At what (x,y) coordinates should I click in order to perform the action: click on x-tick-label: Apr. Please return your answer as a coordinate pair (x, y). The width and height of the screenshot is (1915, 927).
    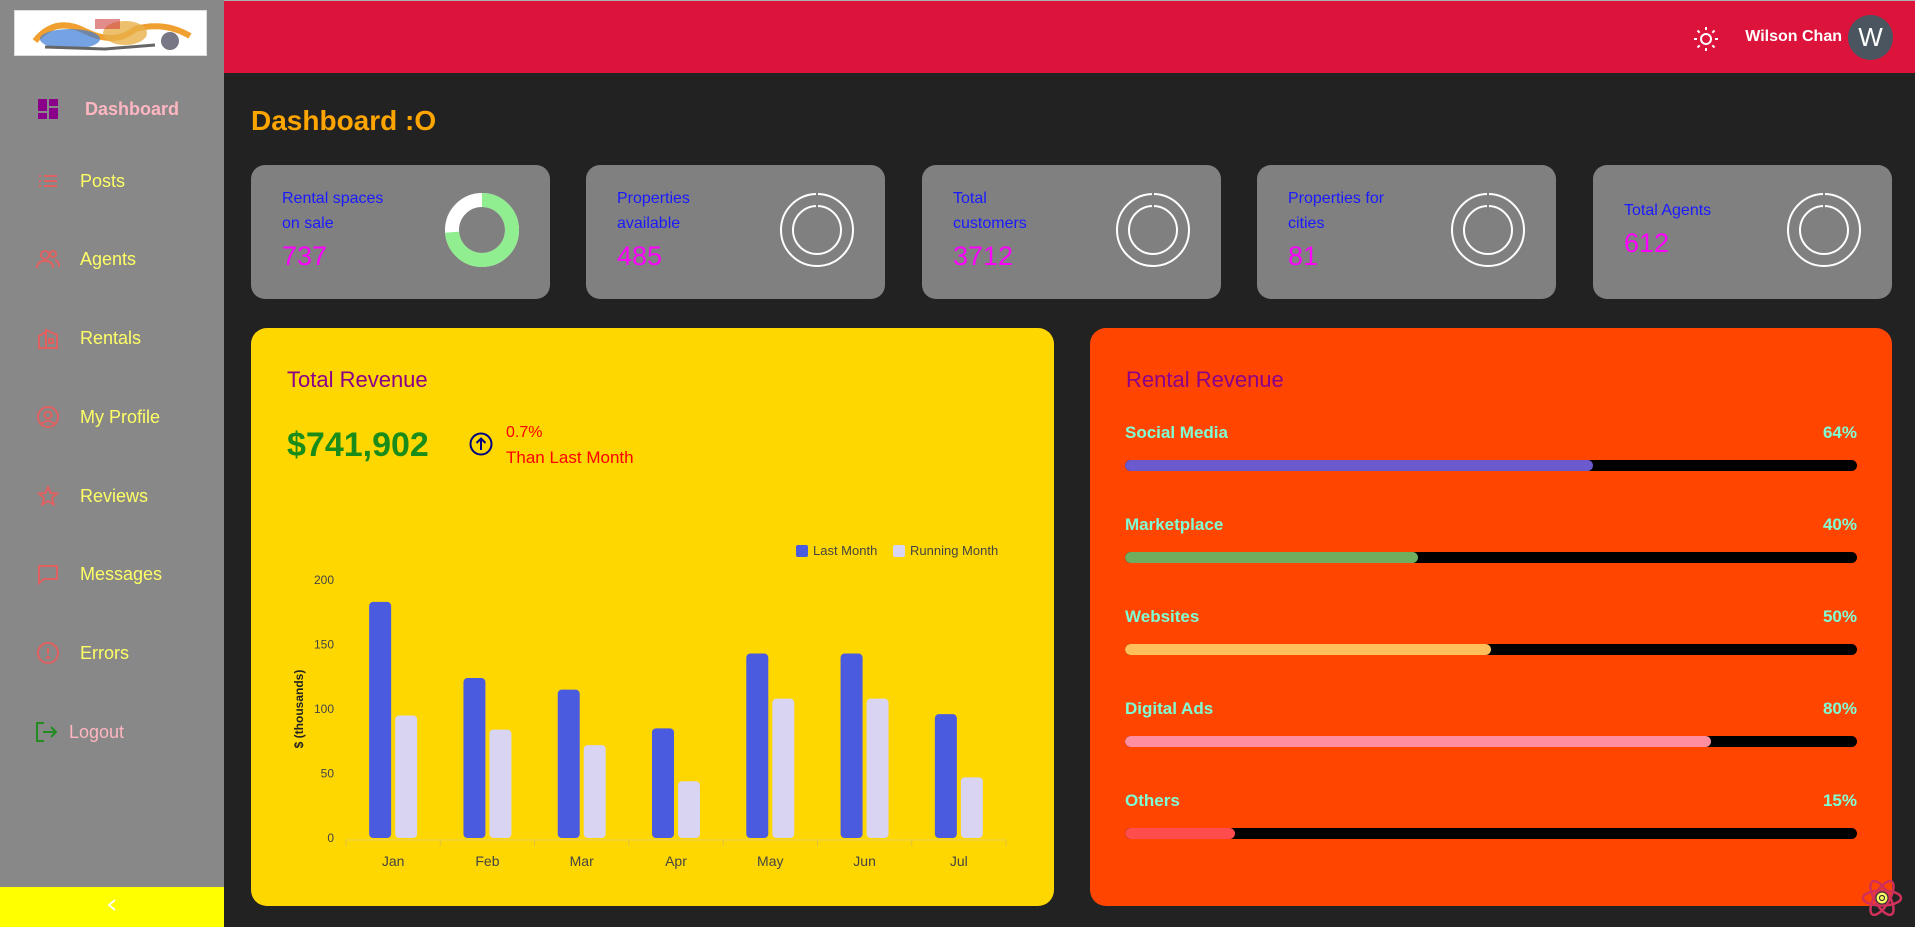
    Looking at the image, I should click on (676, 861).